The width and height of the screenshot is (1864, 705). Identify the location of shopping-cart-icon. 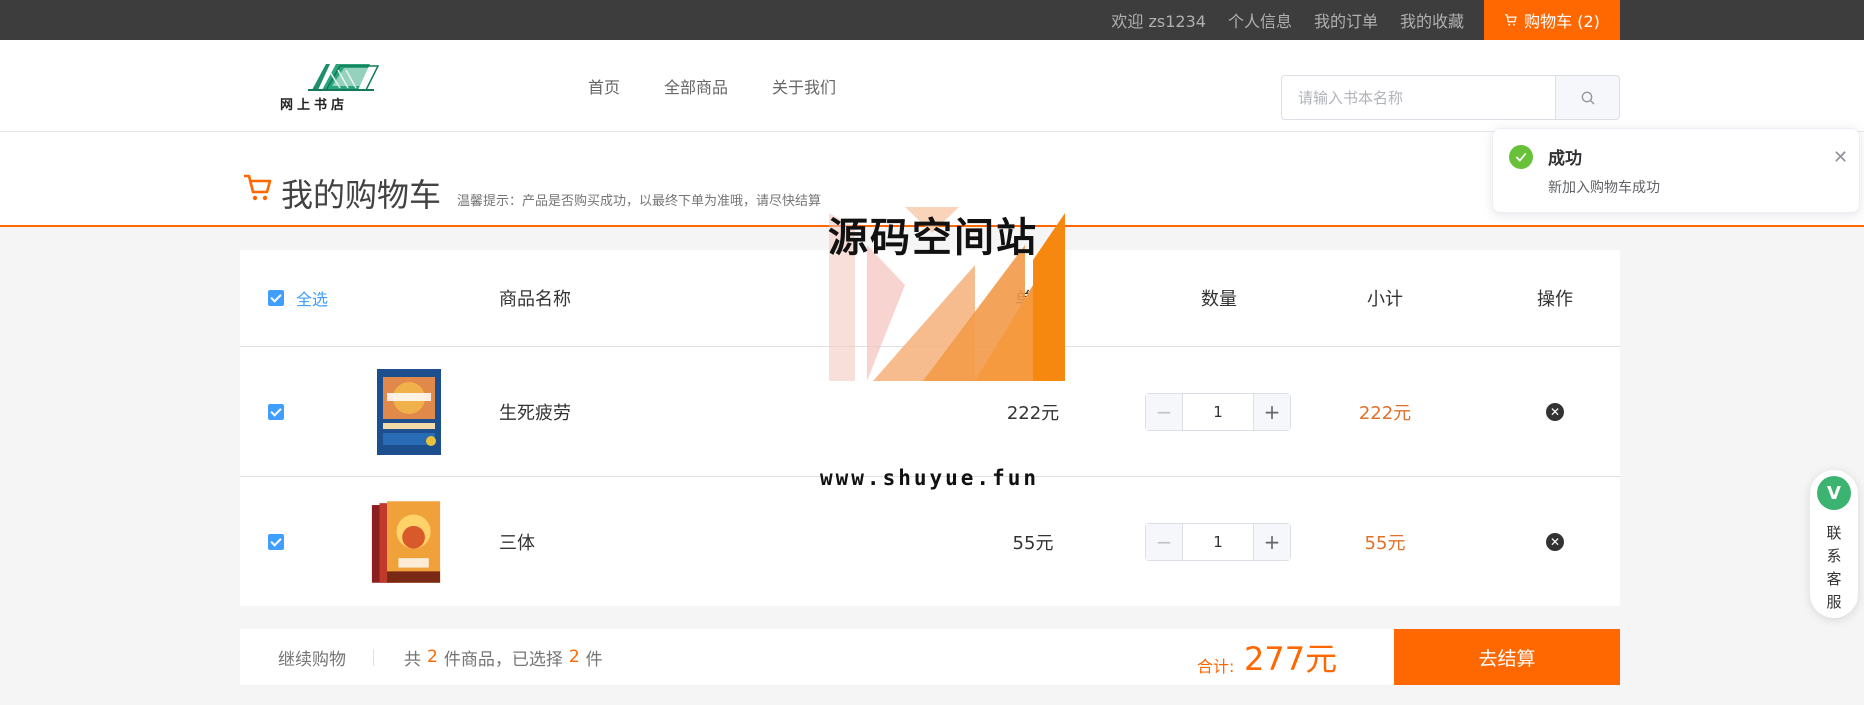
(258, 187).